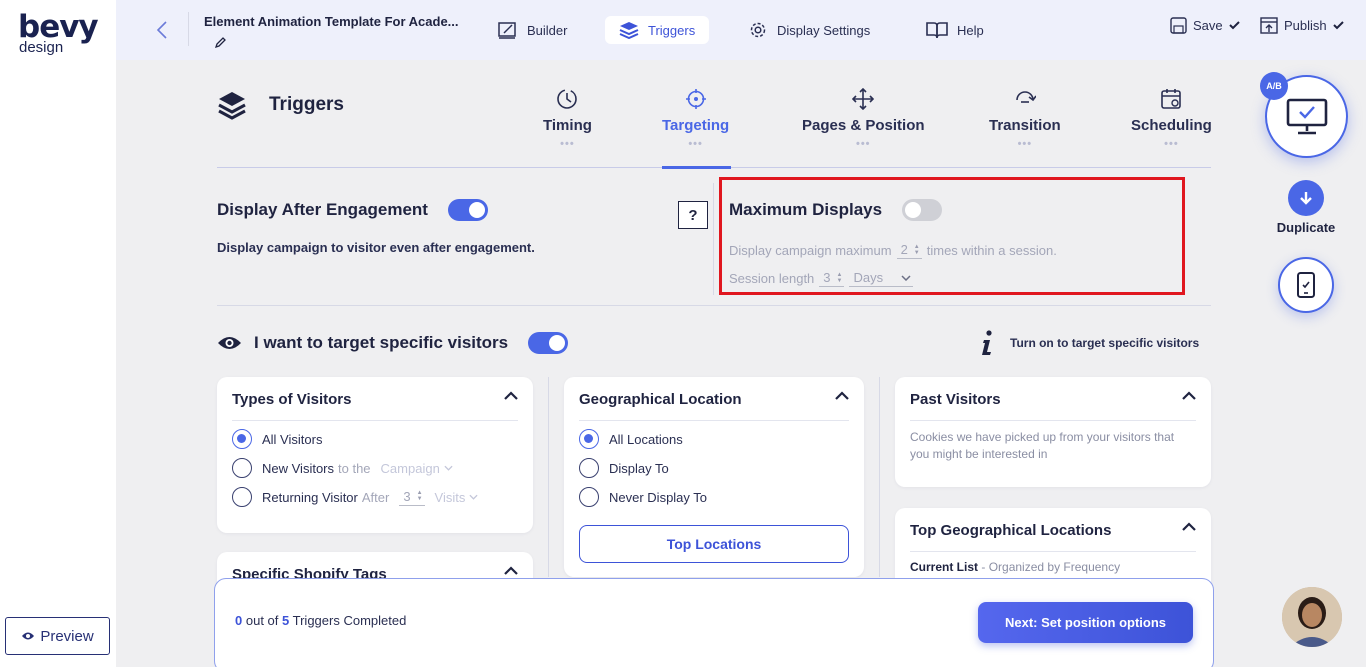 The image size is (1366, 667). I want to click on visits-value: 3, so click(407, 496).